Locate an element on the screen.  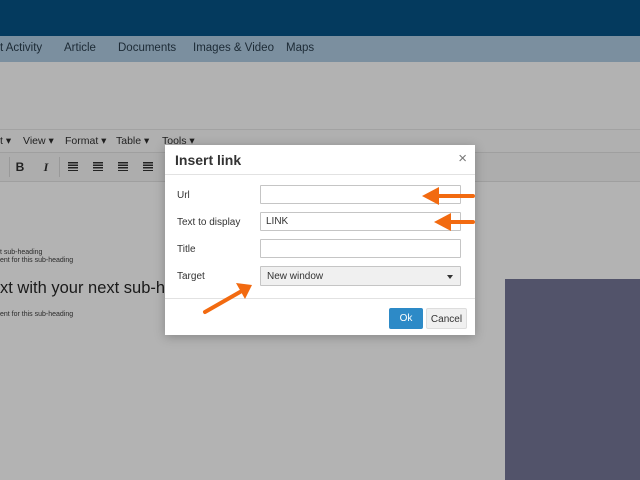
target-select-value: New window is located at coordinates (295, 276).